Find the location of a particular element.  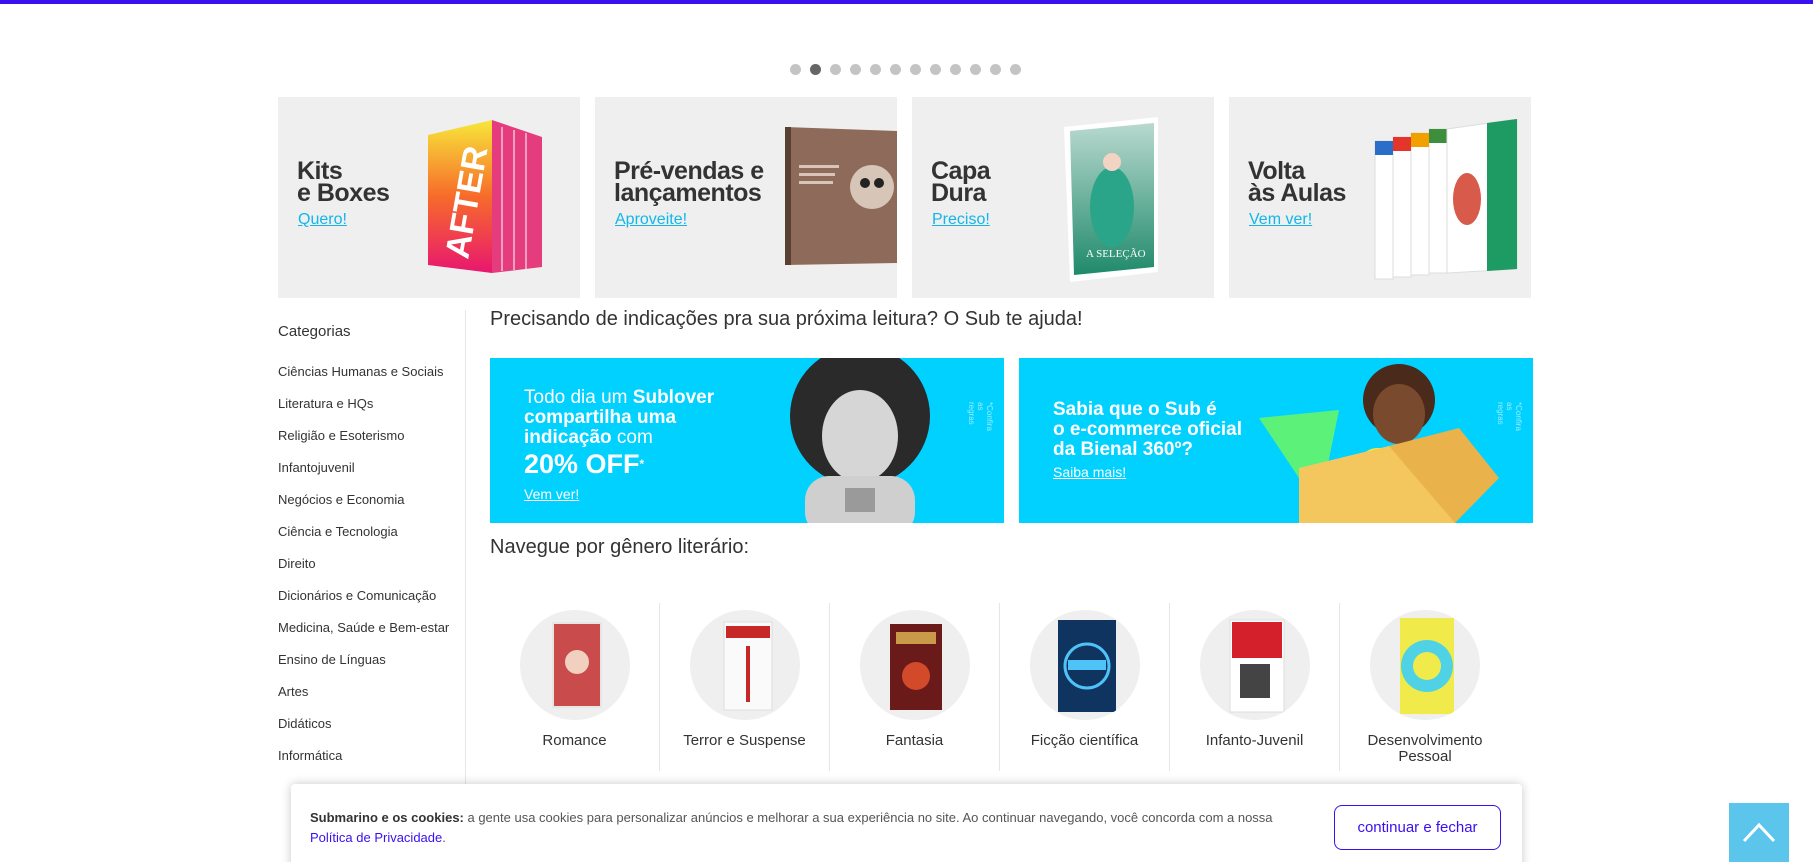

sidebar-item: Negócios e Economia is located at coordinates (371, 508).